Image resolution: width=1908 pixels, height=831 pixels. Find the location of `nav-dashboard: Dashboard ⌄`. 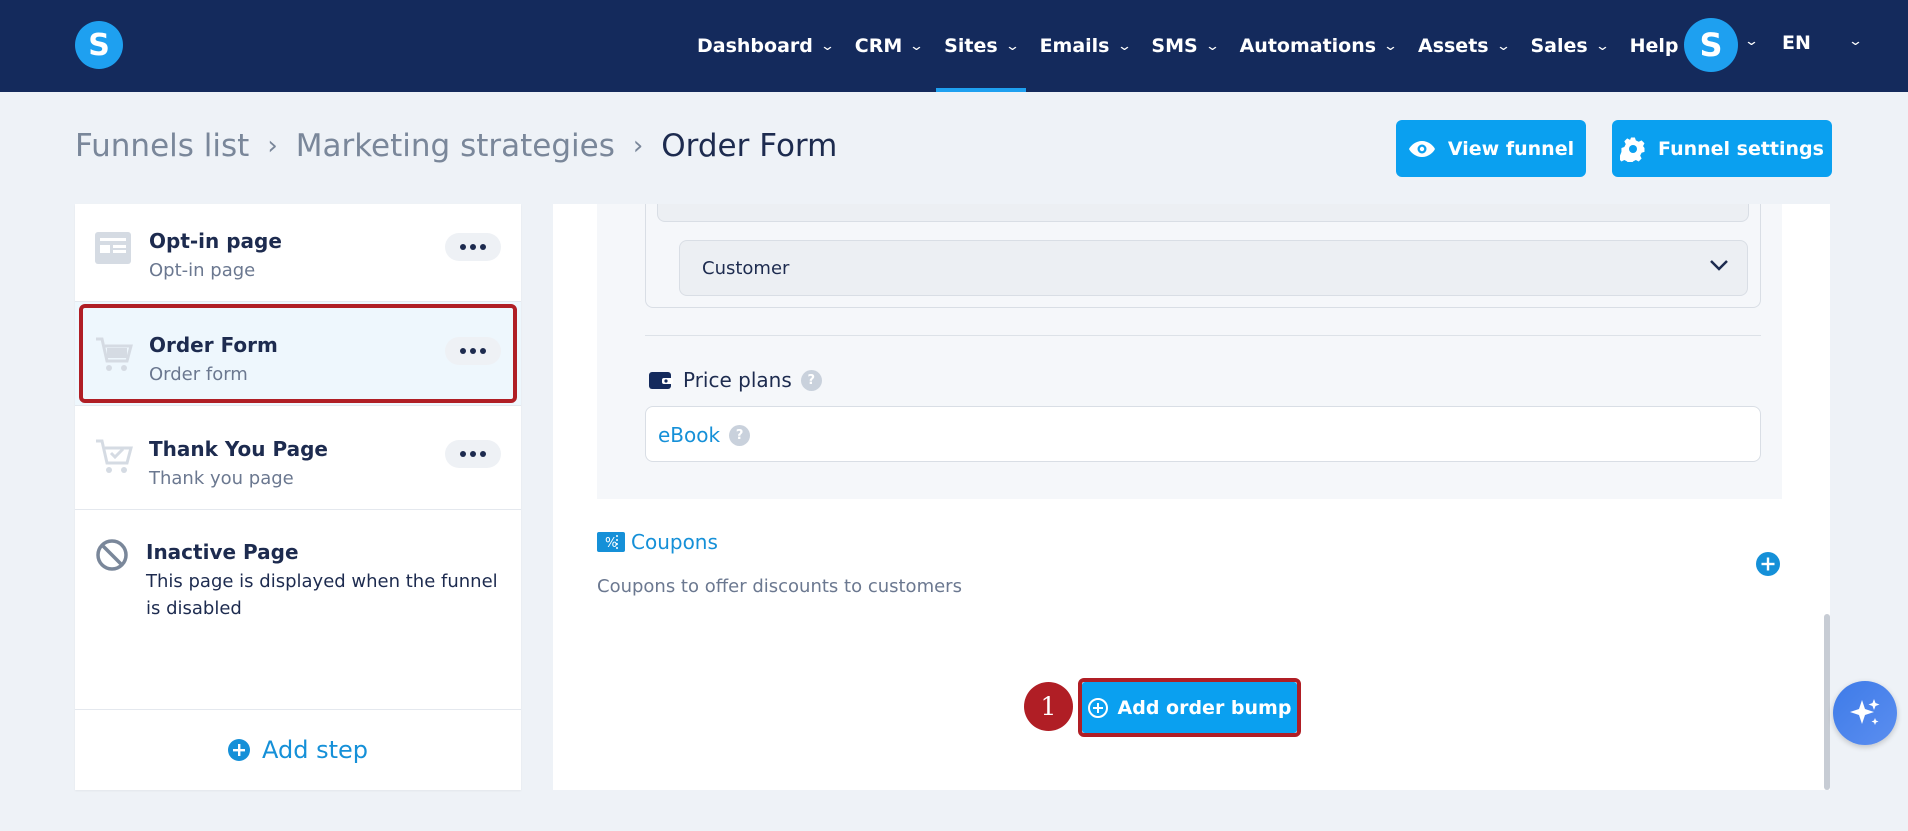

nav-dashboard: Dashboard ⌄ is located at coordinates (766, 46).